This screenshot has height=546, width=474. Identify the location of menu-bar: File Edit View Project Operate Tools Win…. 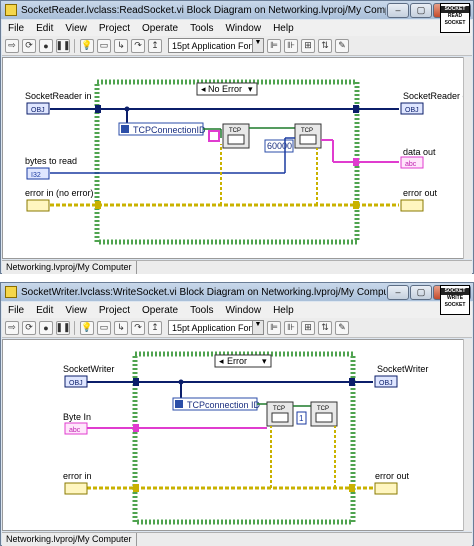
(237, 28).